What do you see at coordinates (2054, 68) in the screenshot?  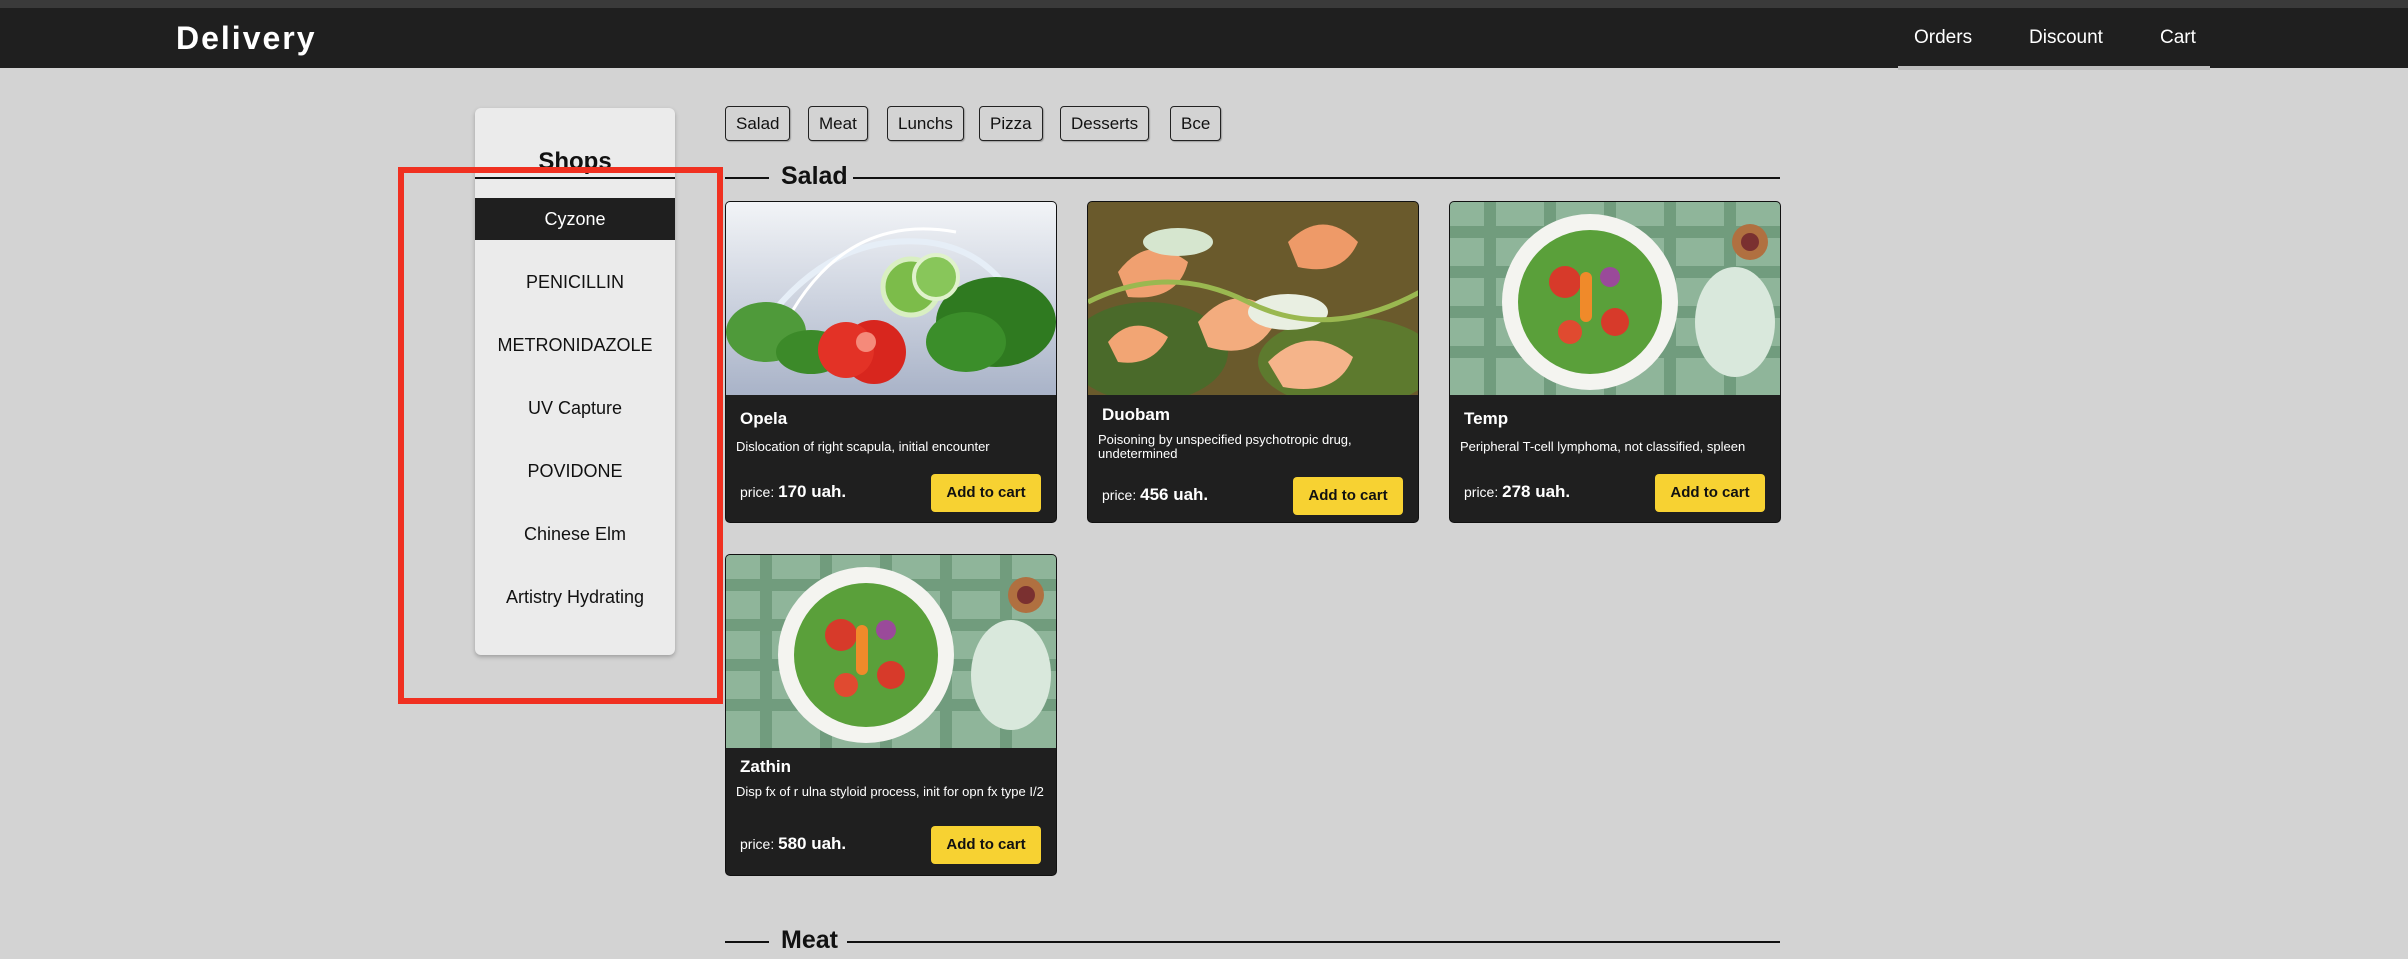 I see `nav-shadow` at bounding box center [2054, 68].